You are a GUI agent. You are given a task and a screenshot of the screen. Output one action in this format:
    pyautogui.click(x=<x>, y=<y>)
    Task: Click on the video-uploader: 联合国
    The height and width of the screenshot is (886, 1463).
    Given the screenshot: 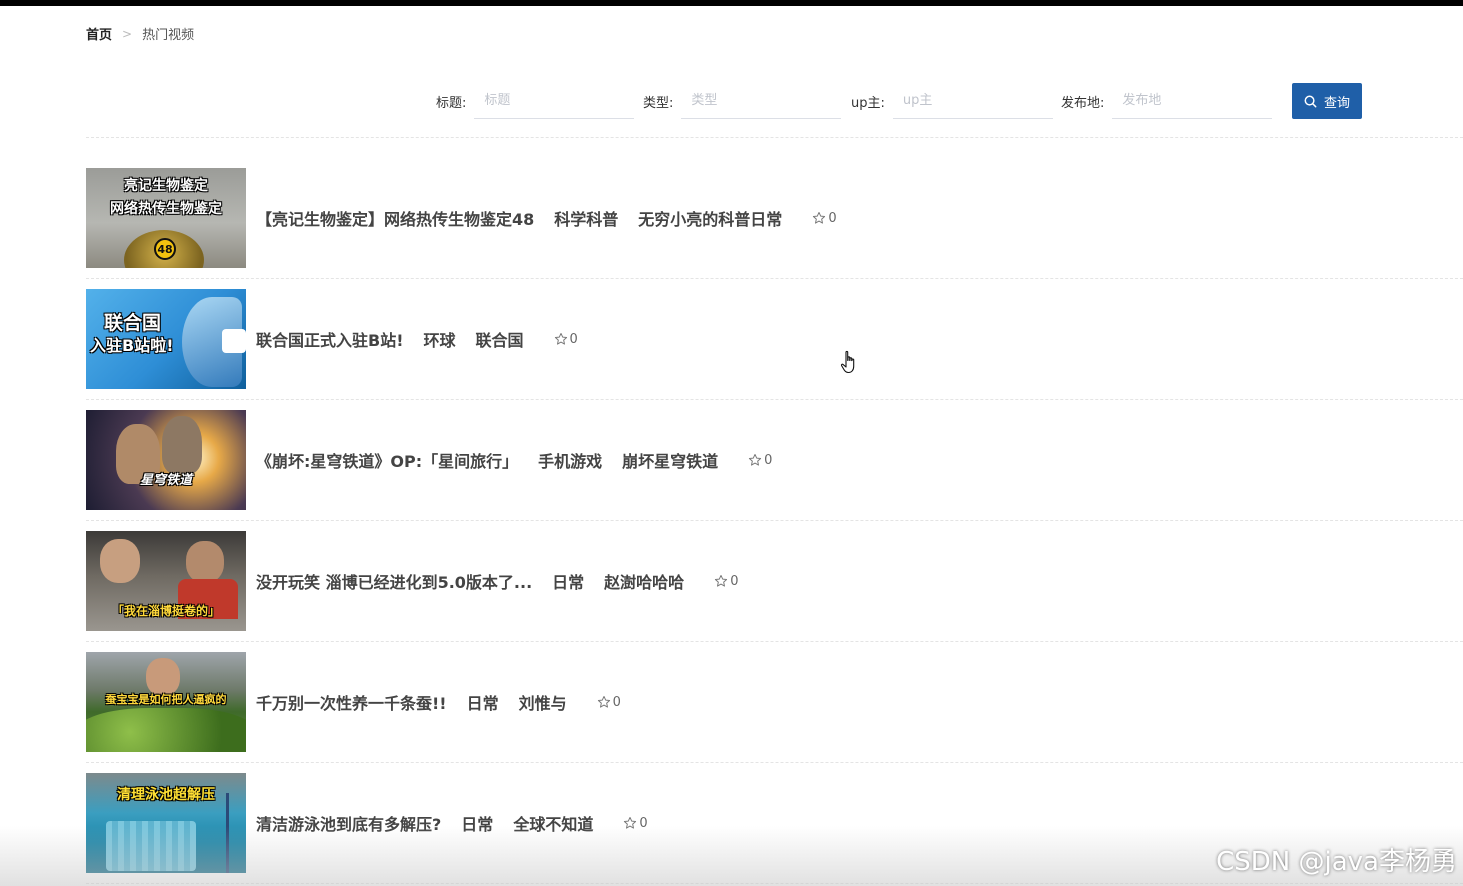 What is the action you would take?
    pyautogui.click(x=499, y=340)
    